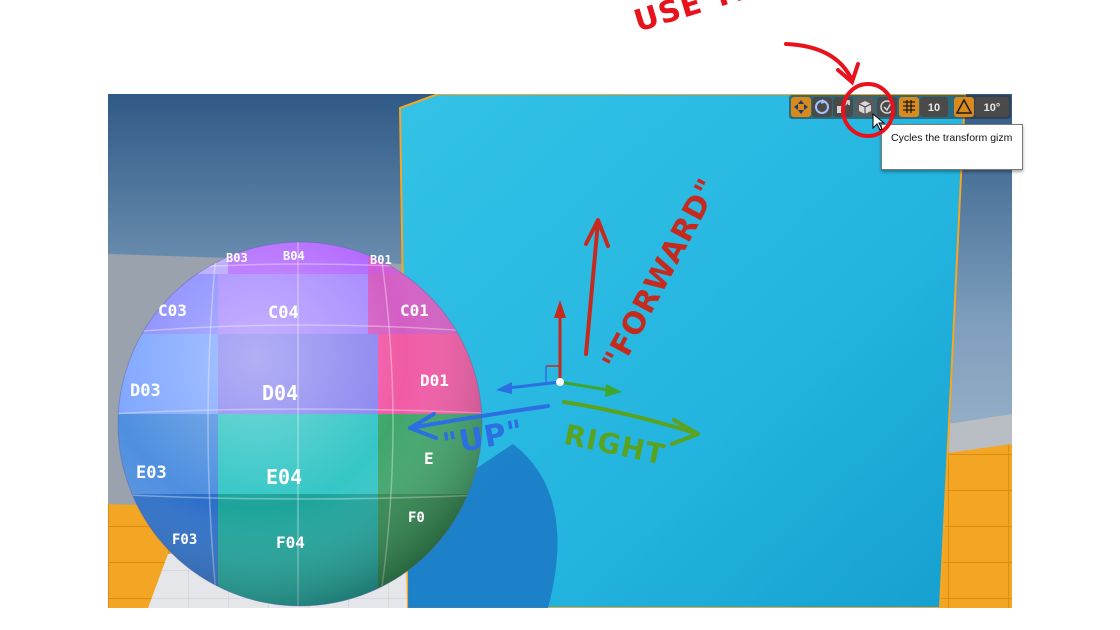  I want to click on rotation-snap-value-button: 10°, so click(992, 107).